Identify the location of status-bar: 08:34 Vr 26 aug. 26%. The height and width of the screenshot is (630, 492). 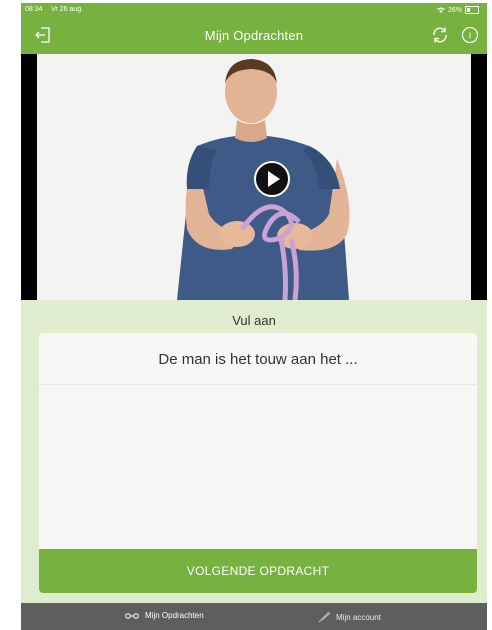
(254, 10).